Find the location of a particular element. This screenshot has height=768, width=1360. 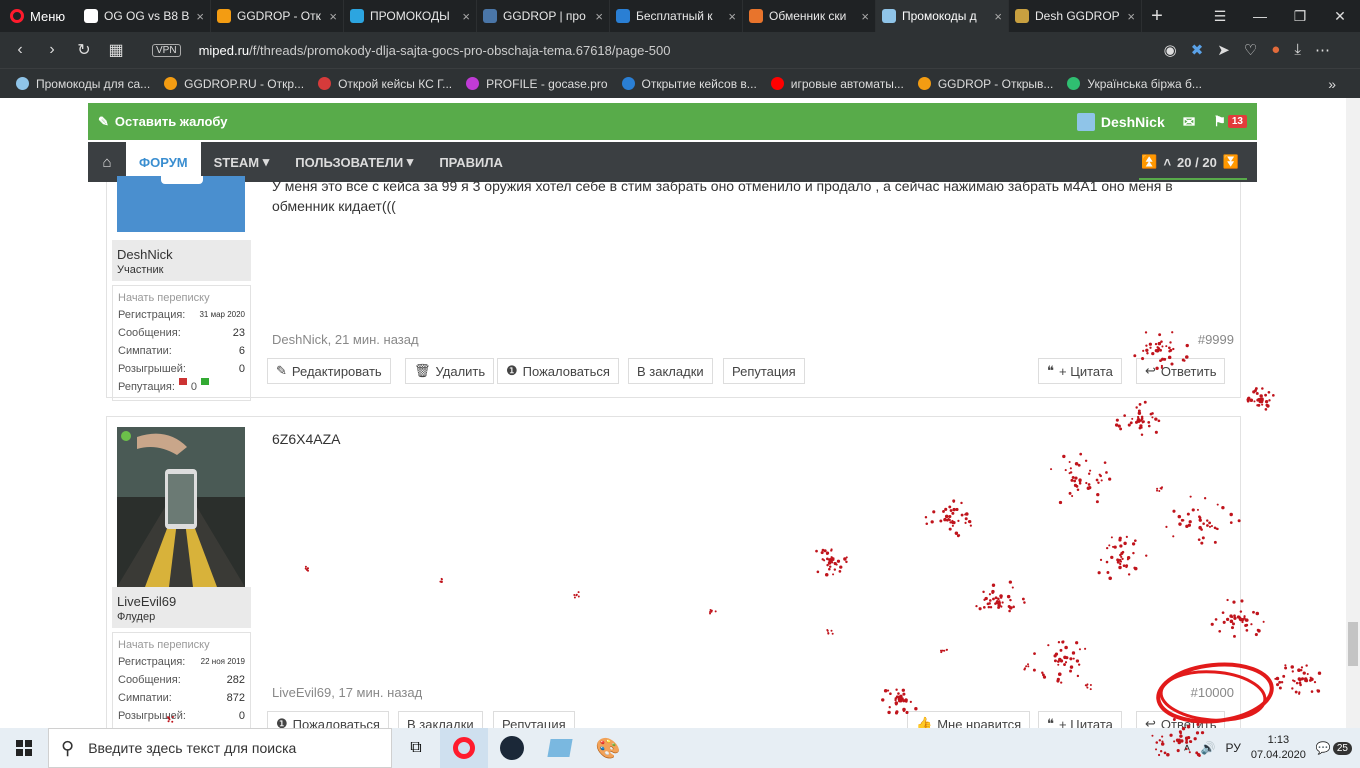

new-tab-button: + is located at coordinates (1157, 16).